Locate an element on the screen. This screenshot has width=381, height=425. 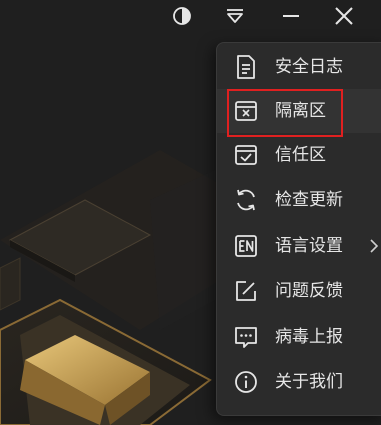
language-en-icon is located at coordinates (246, 246).